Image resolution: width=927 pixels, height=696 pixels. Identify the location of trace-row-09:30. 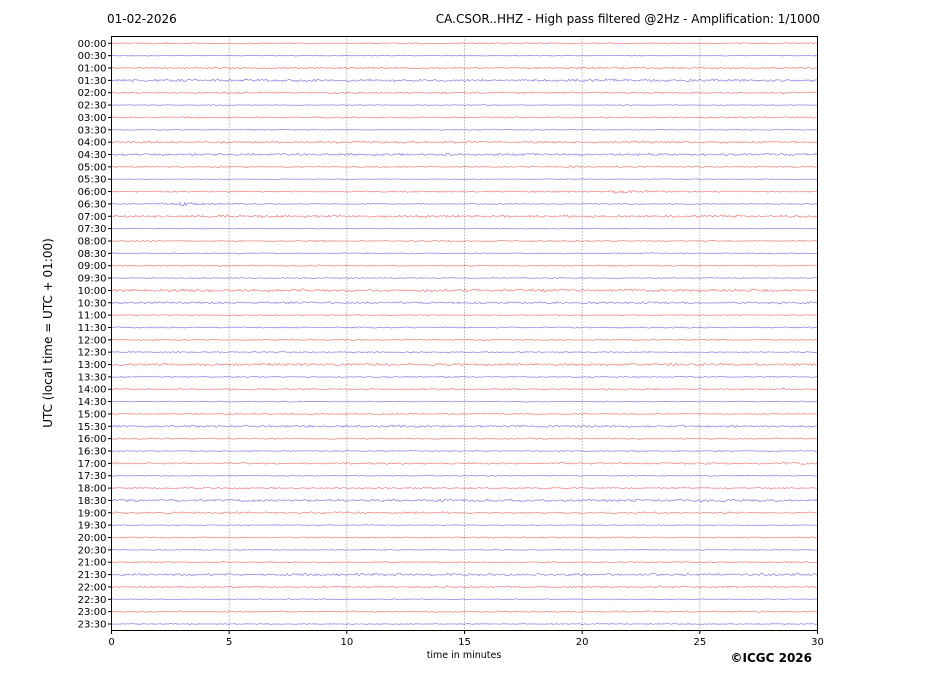
(464, 278).